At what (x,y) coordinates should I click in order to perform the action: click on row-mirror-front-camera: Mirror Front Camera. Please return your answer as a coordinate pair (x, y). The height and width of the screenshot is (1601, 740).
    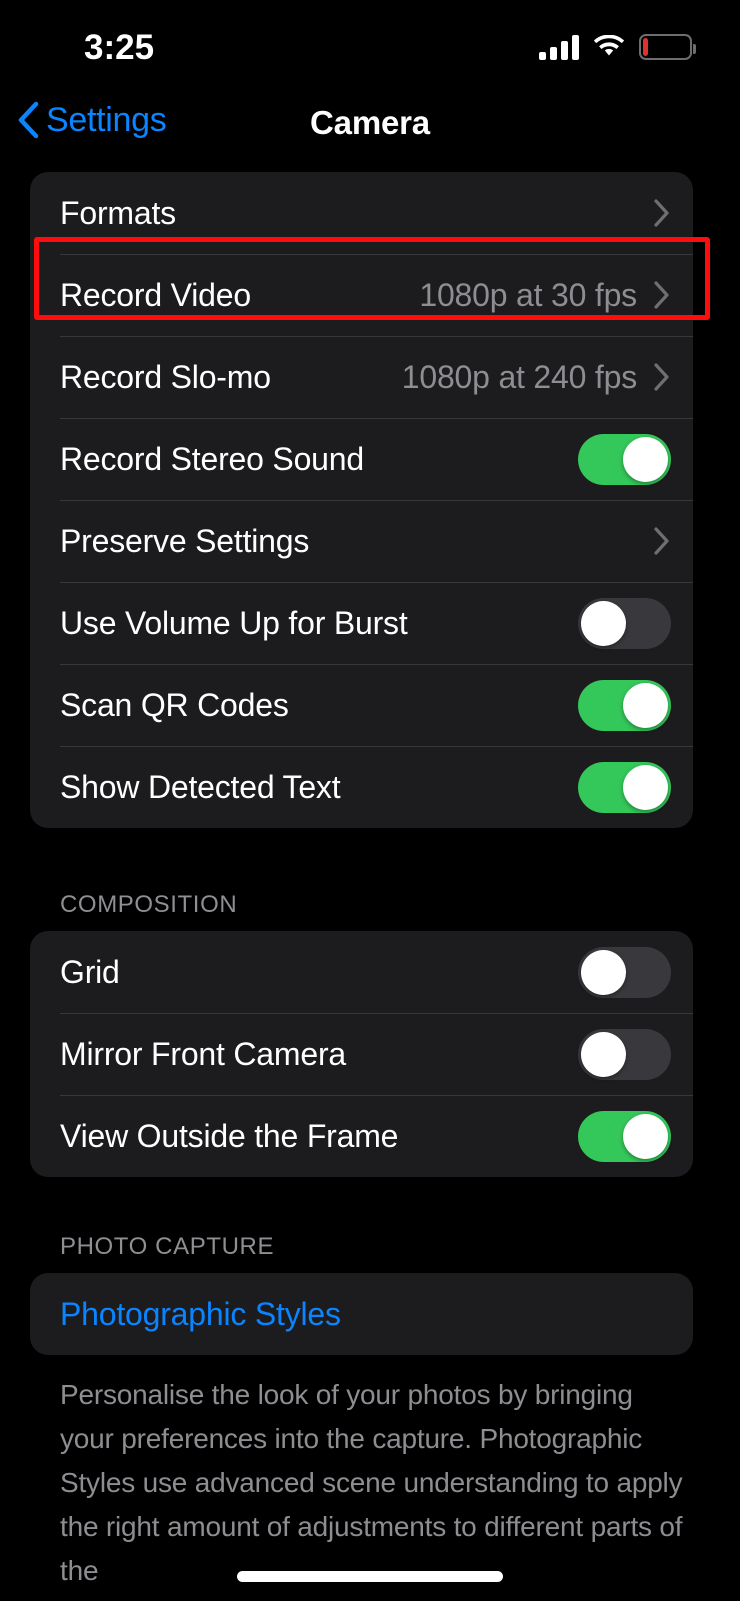
    Looking at the image, I should click on (361, 1054).